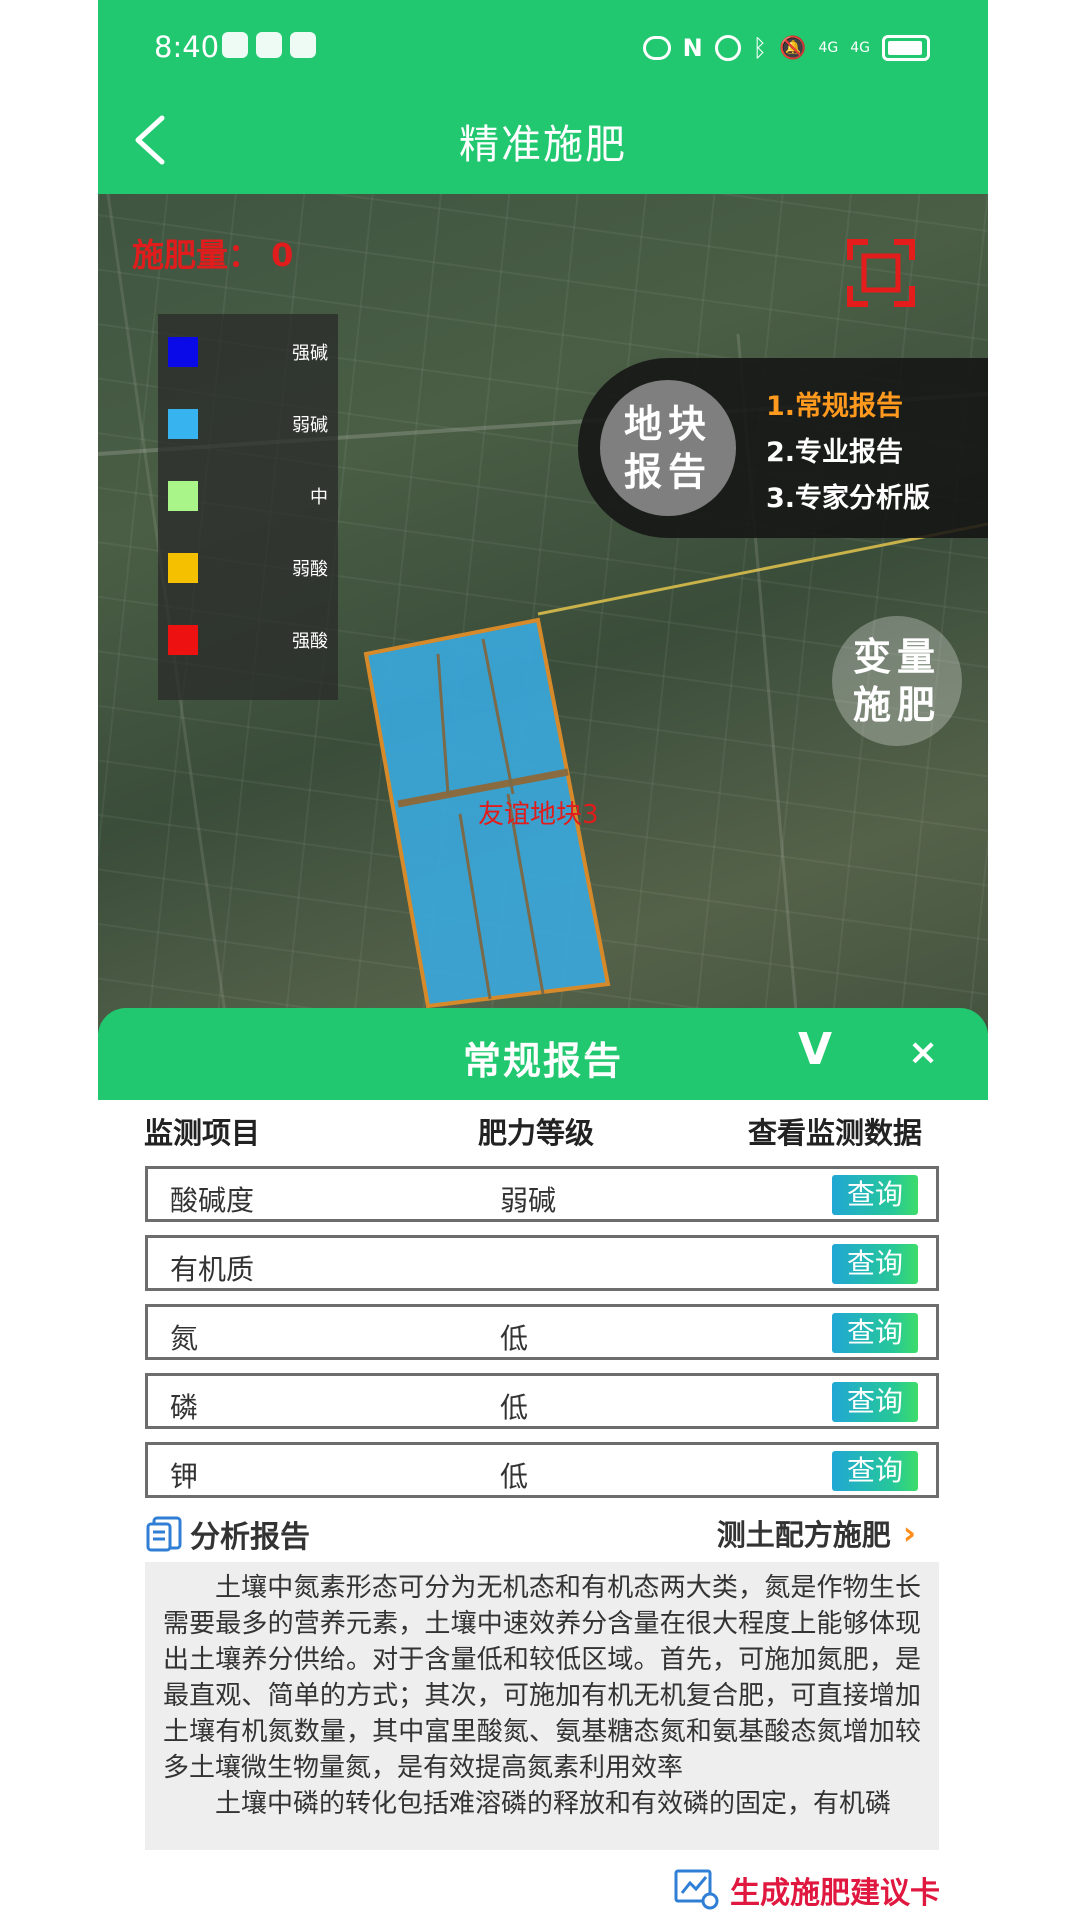 The image size is (1080, 1920). What do you see at coordinates (250, 1537) in the screenshot?
I see `analysis-report-title: 分析报告` at bounding box center [250, 1537].